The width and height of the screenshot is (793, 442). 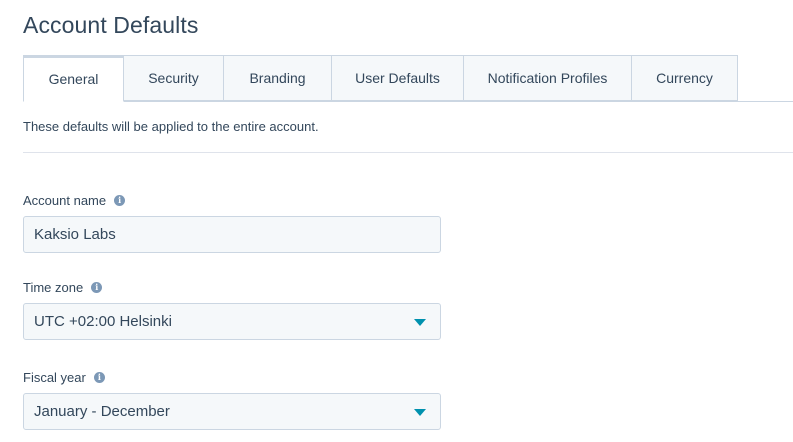 What do you see at coordinates (53, 287) in the screenshot?
I see `time-zone-label-text: Time zone` at bounding box center [53, 287].